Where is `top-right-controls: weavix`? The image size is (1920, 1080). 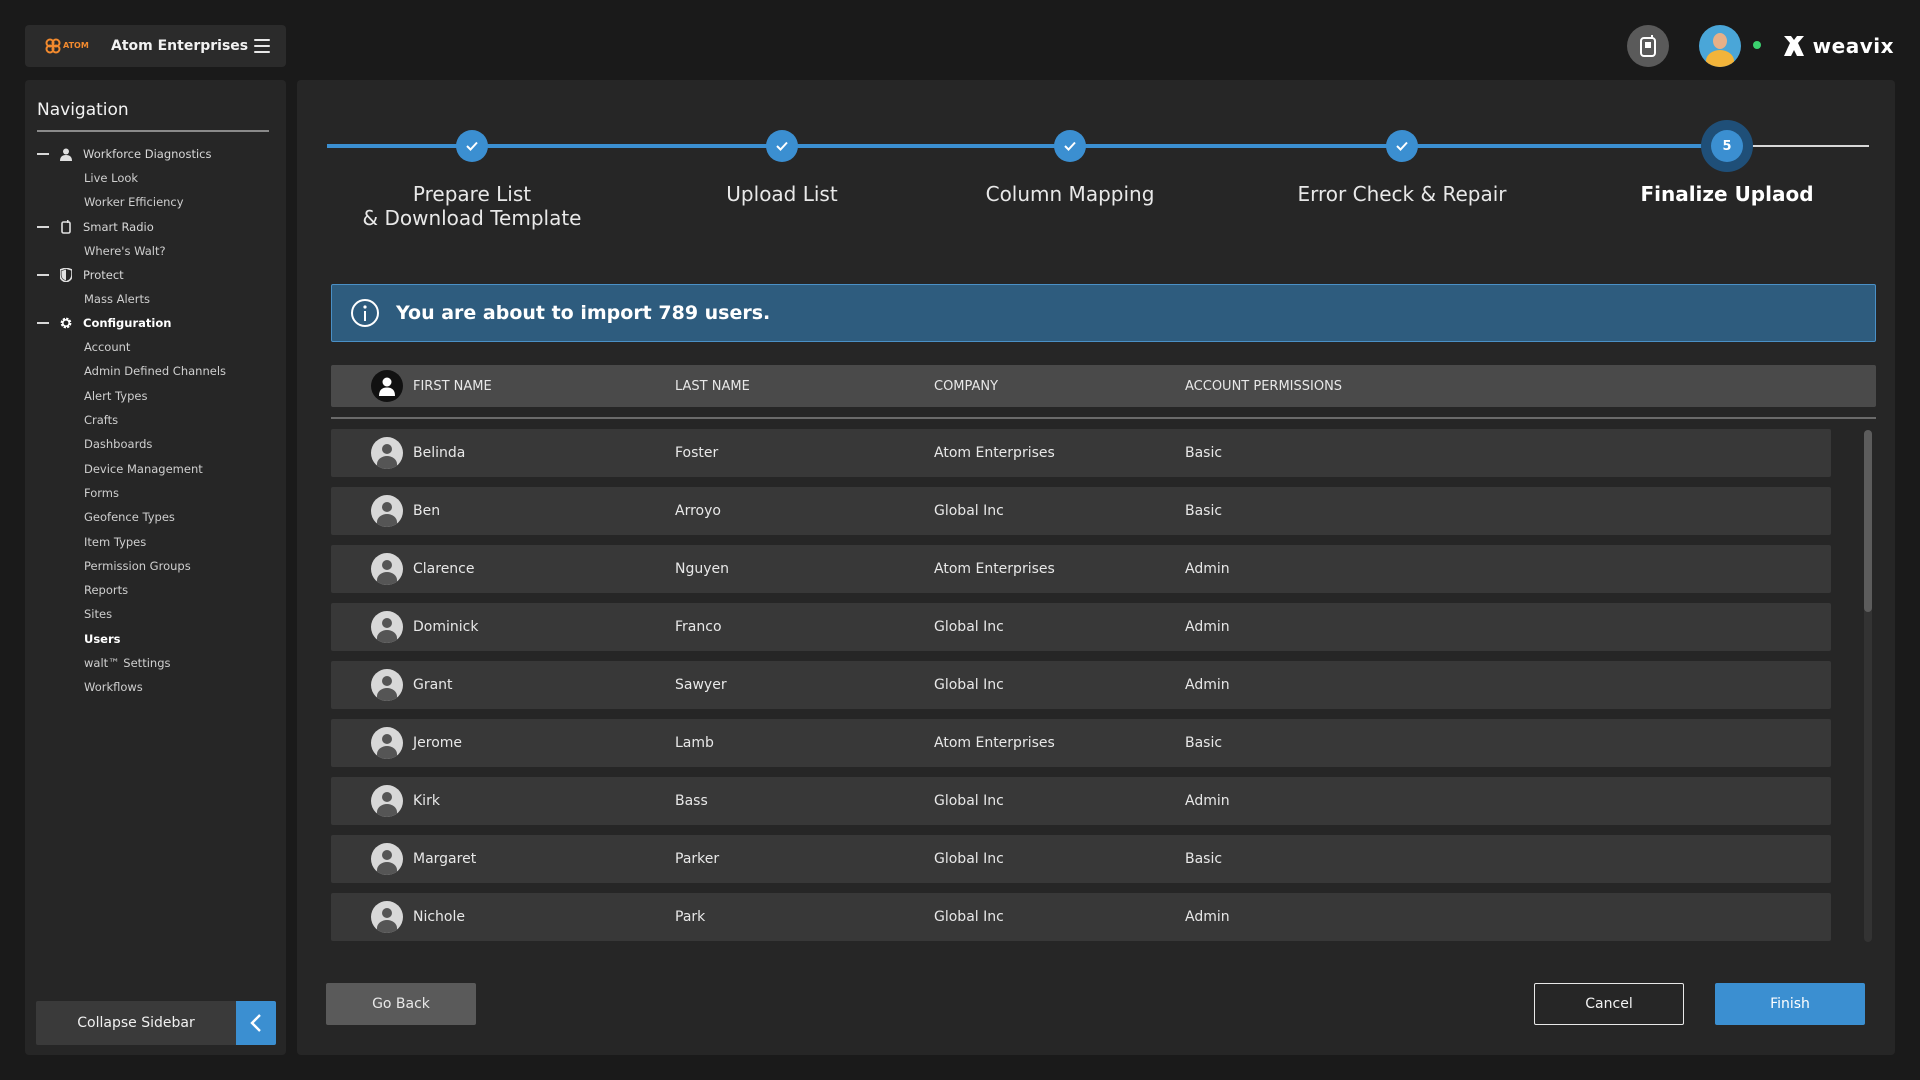
top-right-controls: weavix is located at coordinates (1760, 46).